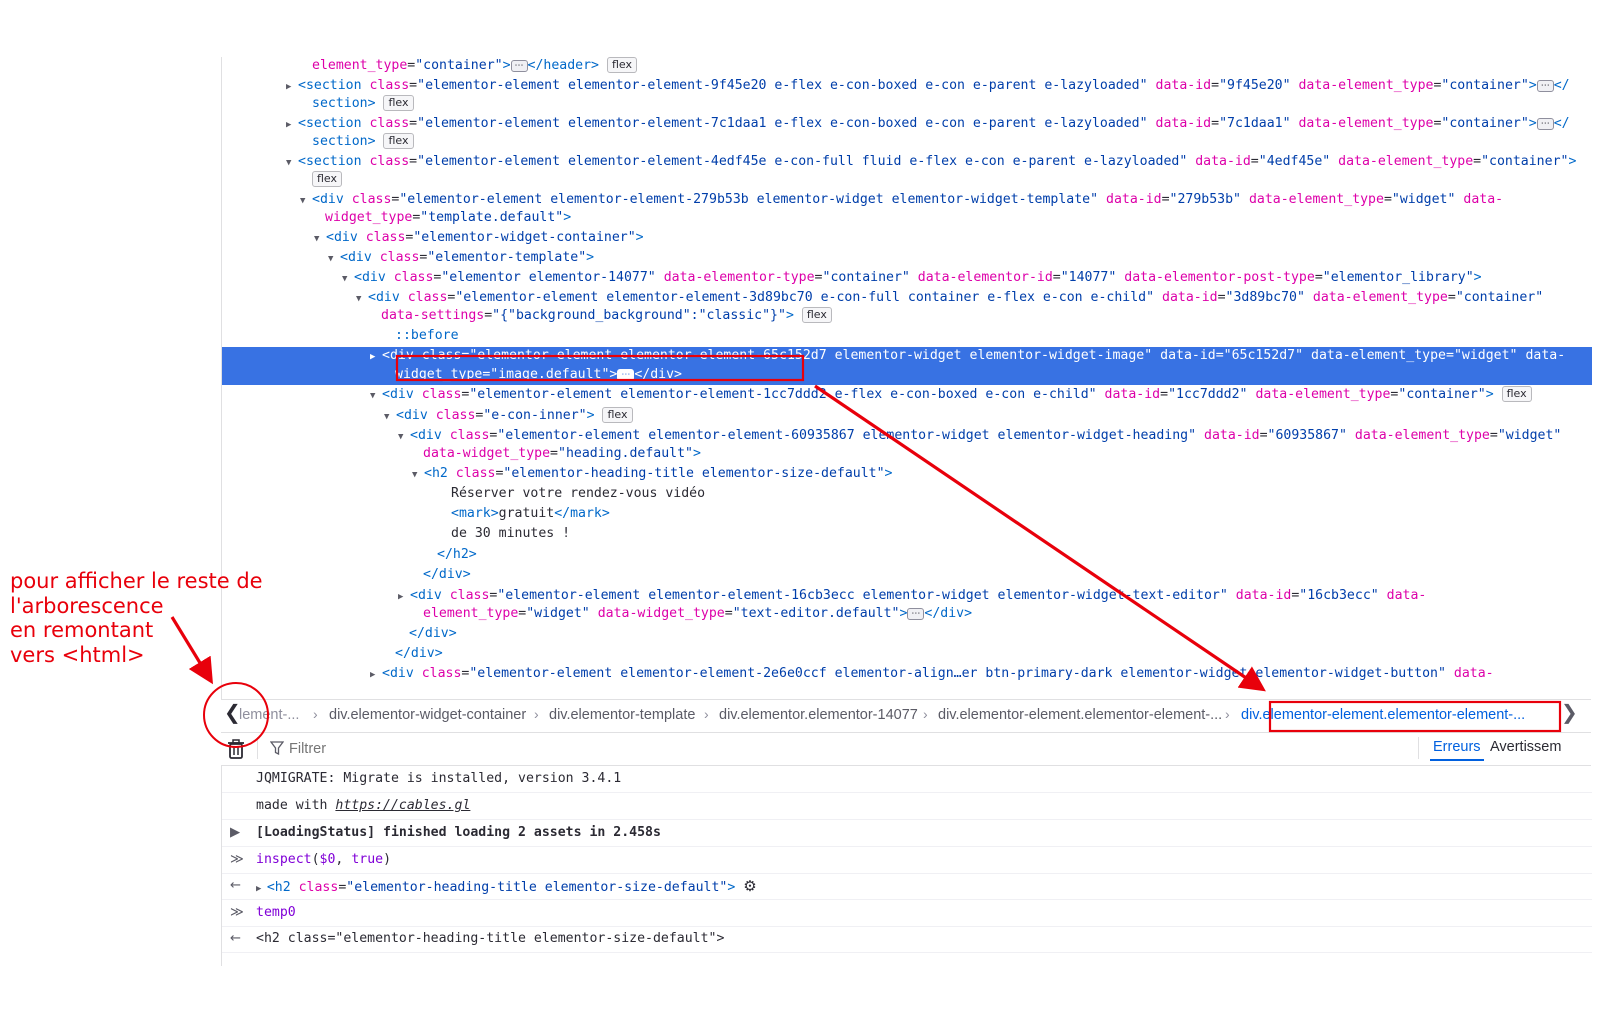 This screenshot has width=1600, height=1018. I want to click on tree-node: <mark>gratuit</mark>, so click(907, 514).